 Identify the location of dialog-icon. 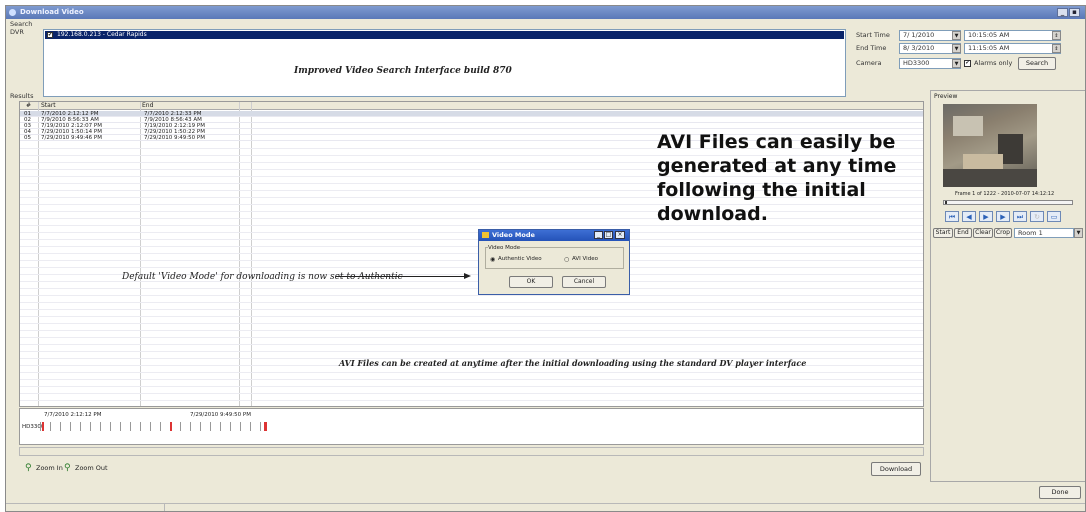
(485, 235).